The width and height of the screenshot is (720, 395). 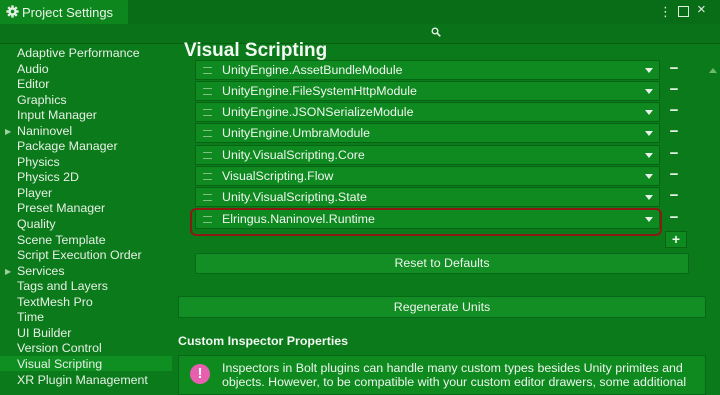 What do you see at coordinates (12, 11) in the screenshot?
I see `gear-icon` at bounding box center [12, 11].